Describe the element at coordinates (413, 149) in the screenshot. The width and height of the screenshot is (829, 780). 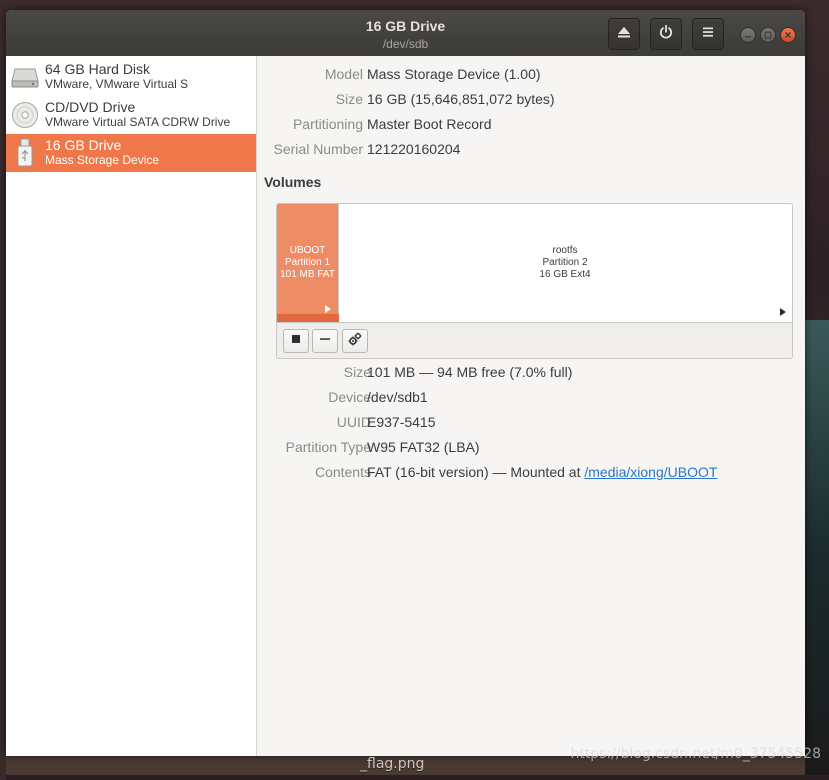
I see `serial-number-value: 121220160204` at that location.